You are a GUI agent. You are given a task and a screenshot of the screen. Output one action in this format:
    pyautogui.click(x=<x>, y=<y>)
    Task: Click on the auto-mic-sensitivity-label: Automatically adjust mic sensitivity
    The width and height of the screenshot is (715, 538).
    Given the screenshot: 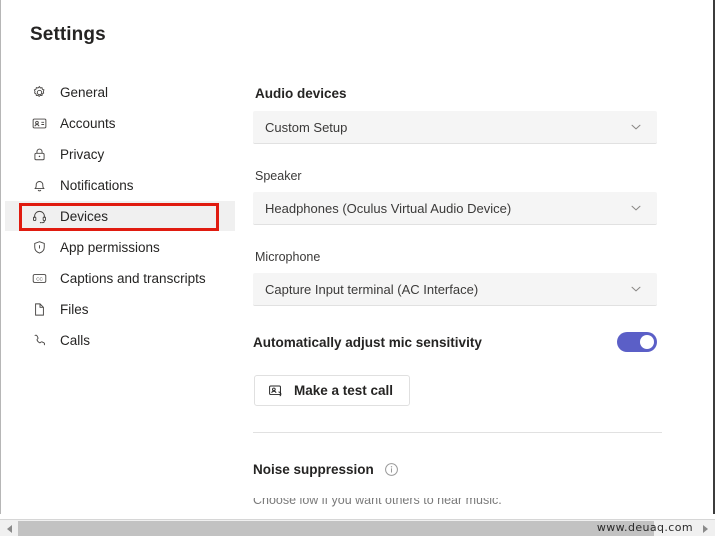 What is the action you would take?
    pyautogui.click(x=367, y=342)
    